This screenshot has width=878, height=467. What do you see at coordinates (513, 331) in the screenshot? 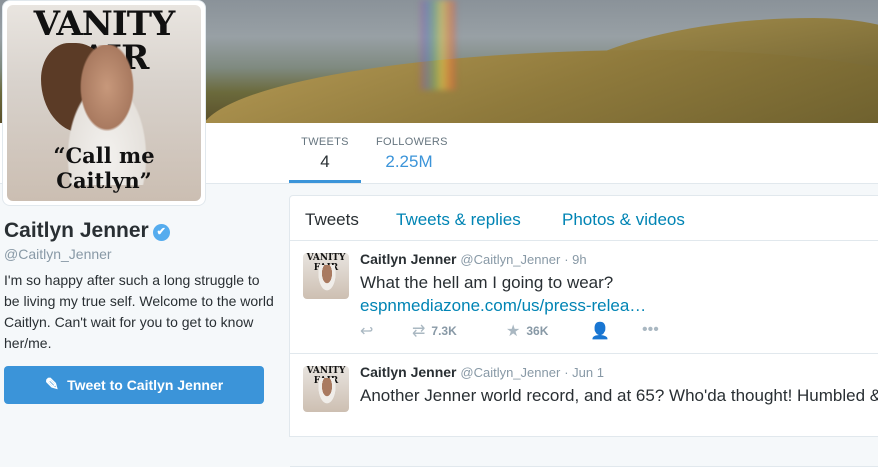
I see `star-icon: ★` at bounding box center [513, 331].